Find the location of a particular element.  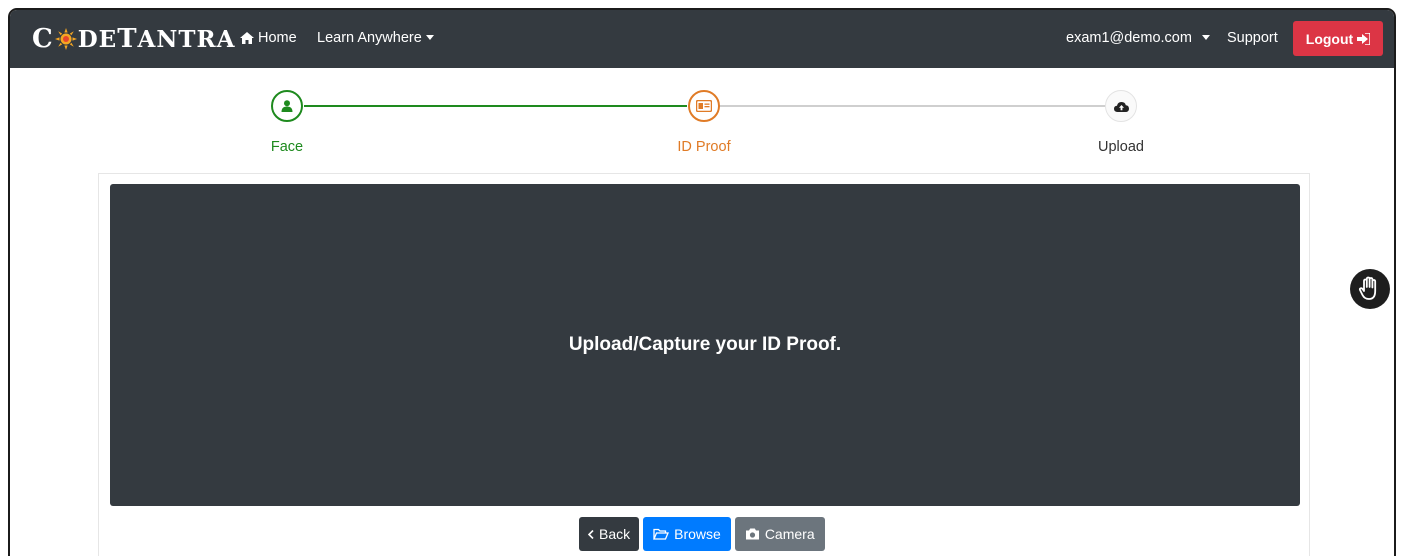

back-label: Back is located at coordinates (615, 534).